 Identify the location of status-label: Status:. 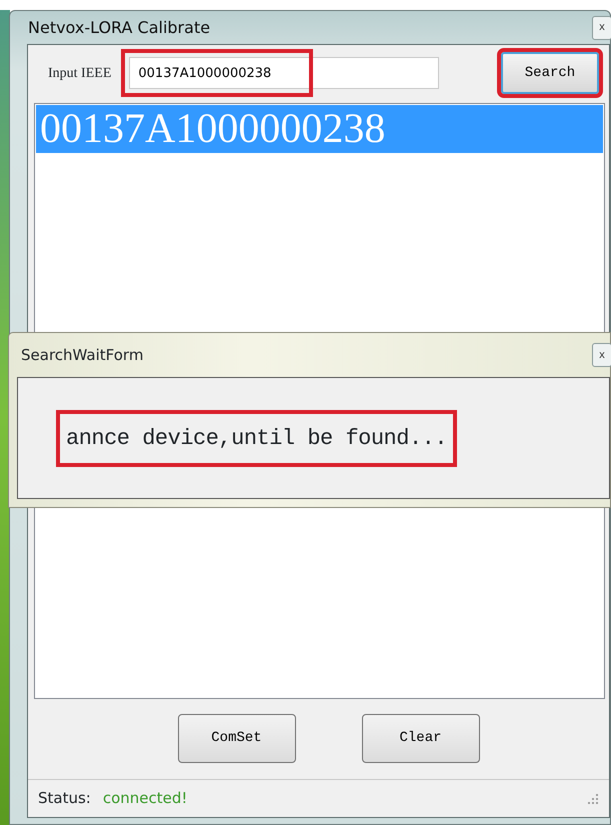
(64, 799).